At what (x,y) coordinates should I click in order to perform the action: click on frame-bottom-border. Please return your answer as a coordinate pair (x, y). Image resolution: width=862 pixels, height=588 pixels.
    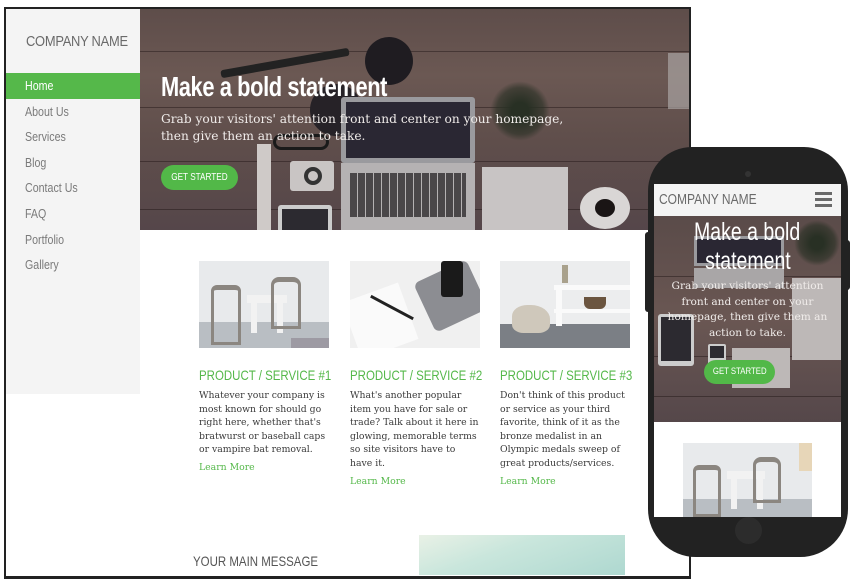
    Looking at the image, I should click on (347, 577).